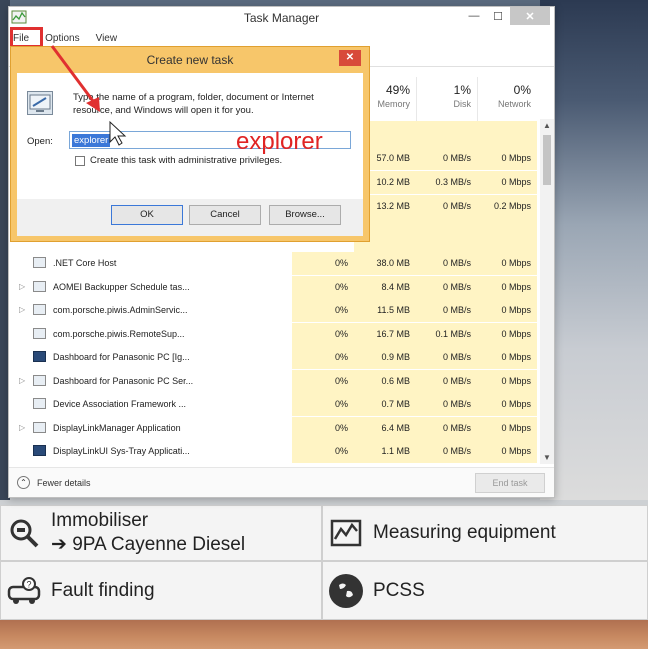 The width and height of the screenshot is (648, 649). What do you see at coordinates (40, 141) in the screenshot?
I see `open-label: Open:` at bounding box center [40, 141].